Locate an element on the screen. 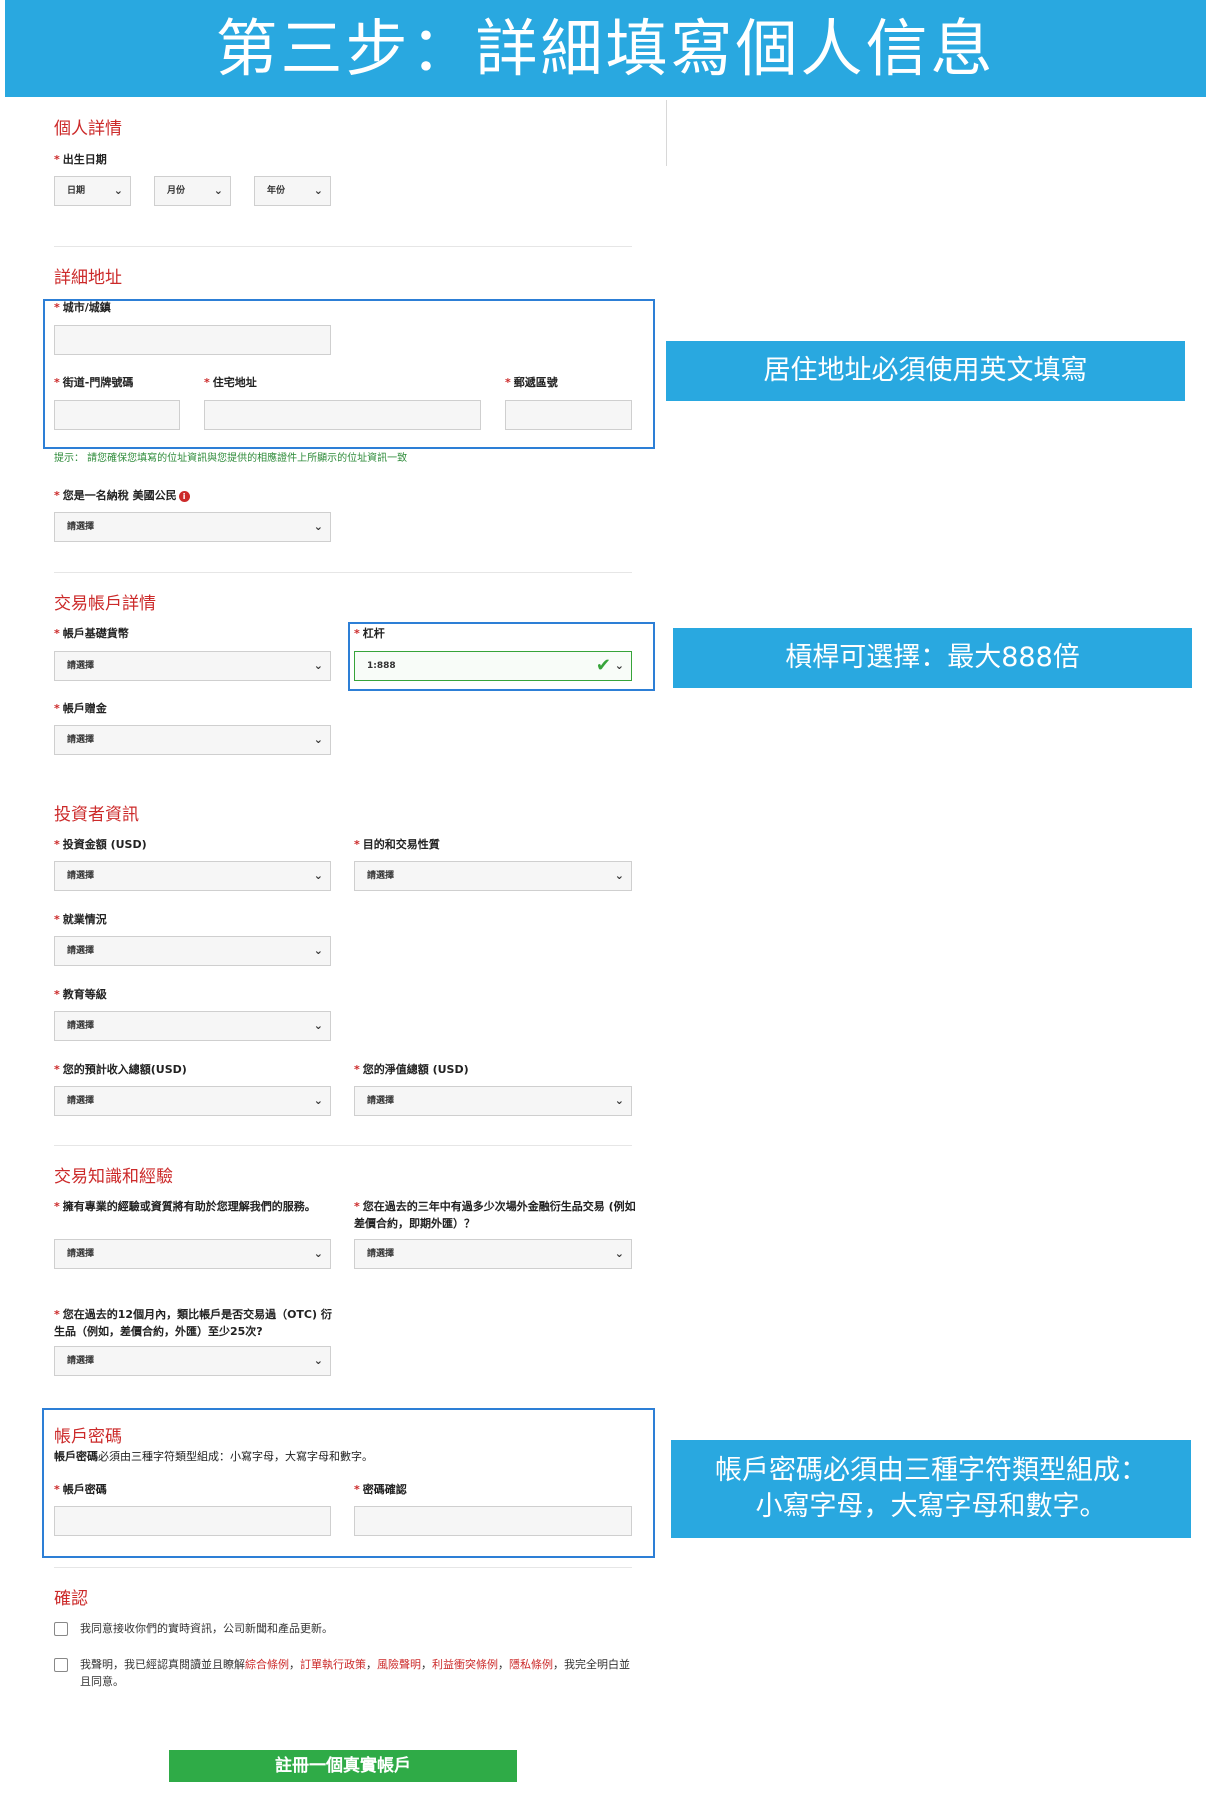 This screenshot has height=1799, width=1208. column-divider is located at coordinates (666, 133).